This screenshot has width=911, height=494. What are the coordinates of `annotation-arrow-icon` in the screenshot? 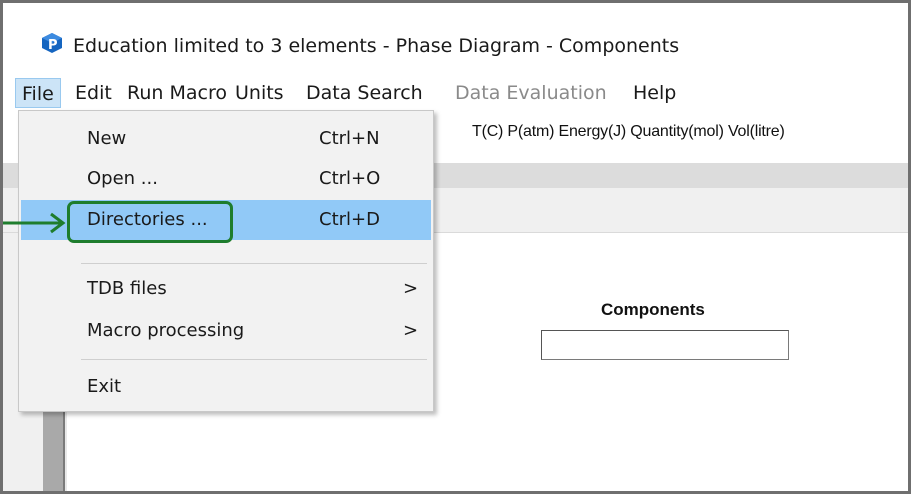 It's located at (34, 223).